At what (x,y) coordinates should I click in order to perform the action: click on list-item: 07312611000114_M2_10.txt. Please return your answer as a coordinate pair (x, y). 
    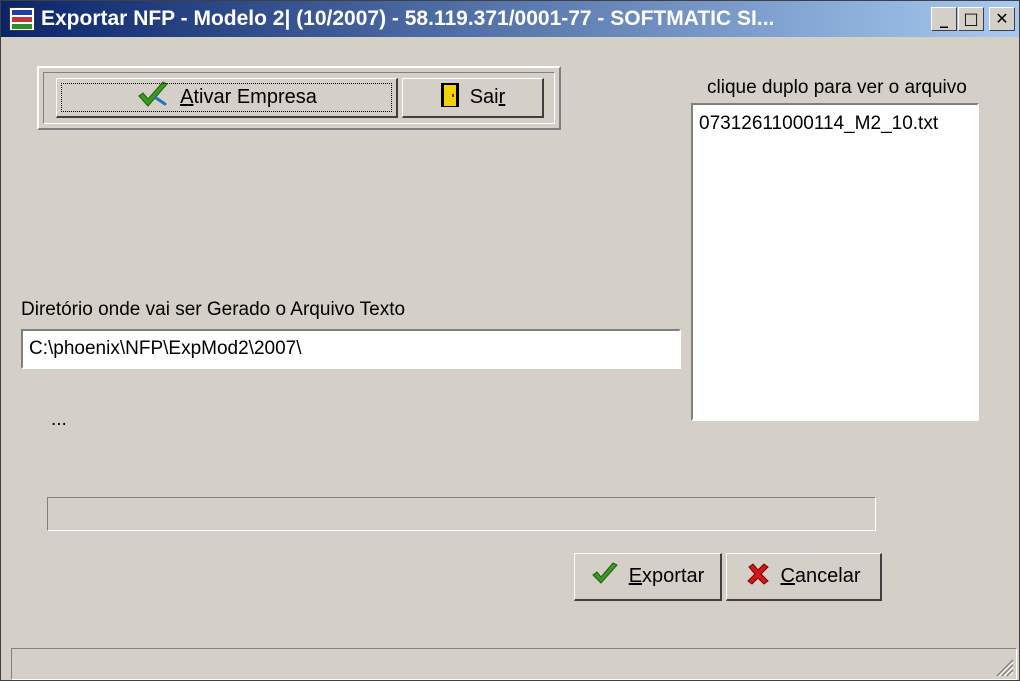
    Looking at the image, I should click on (818, 124).